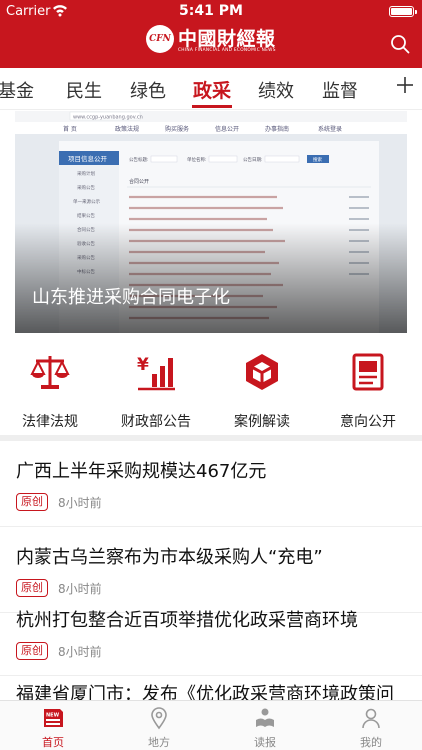 Image resolution: width=422 pixels, height=750 pixels. What do you see at coordinates (156, 422) in the screenshot?
I see `quick-link-label: 财政部公告` at bounding box center [156, 422].